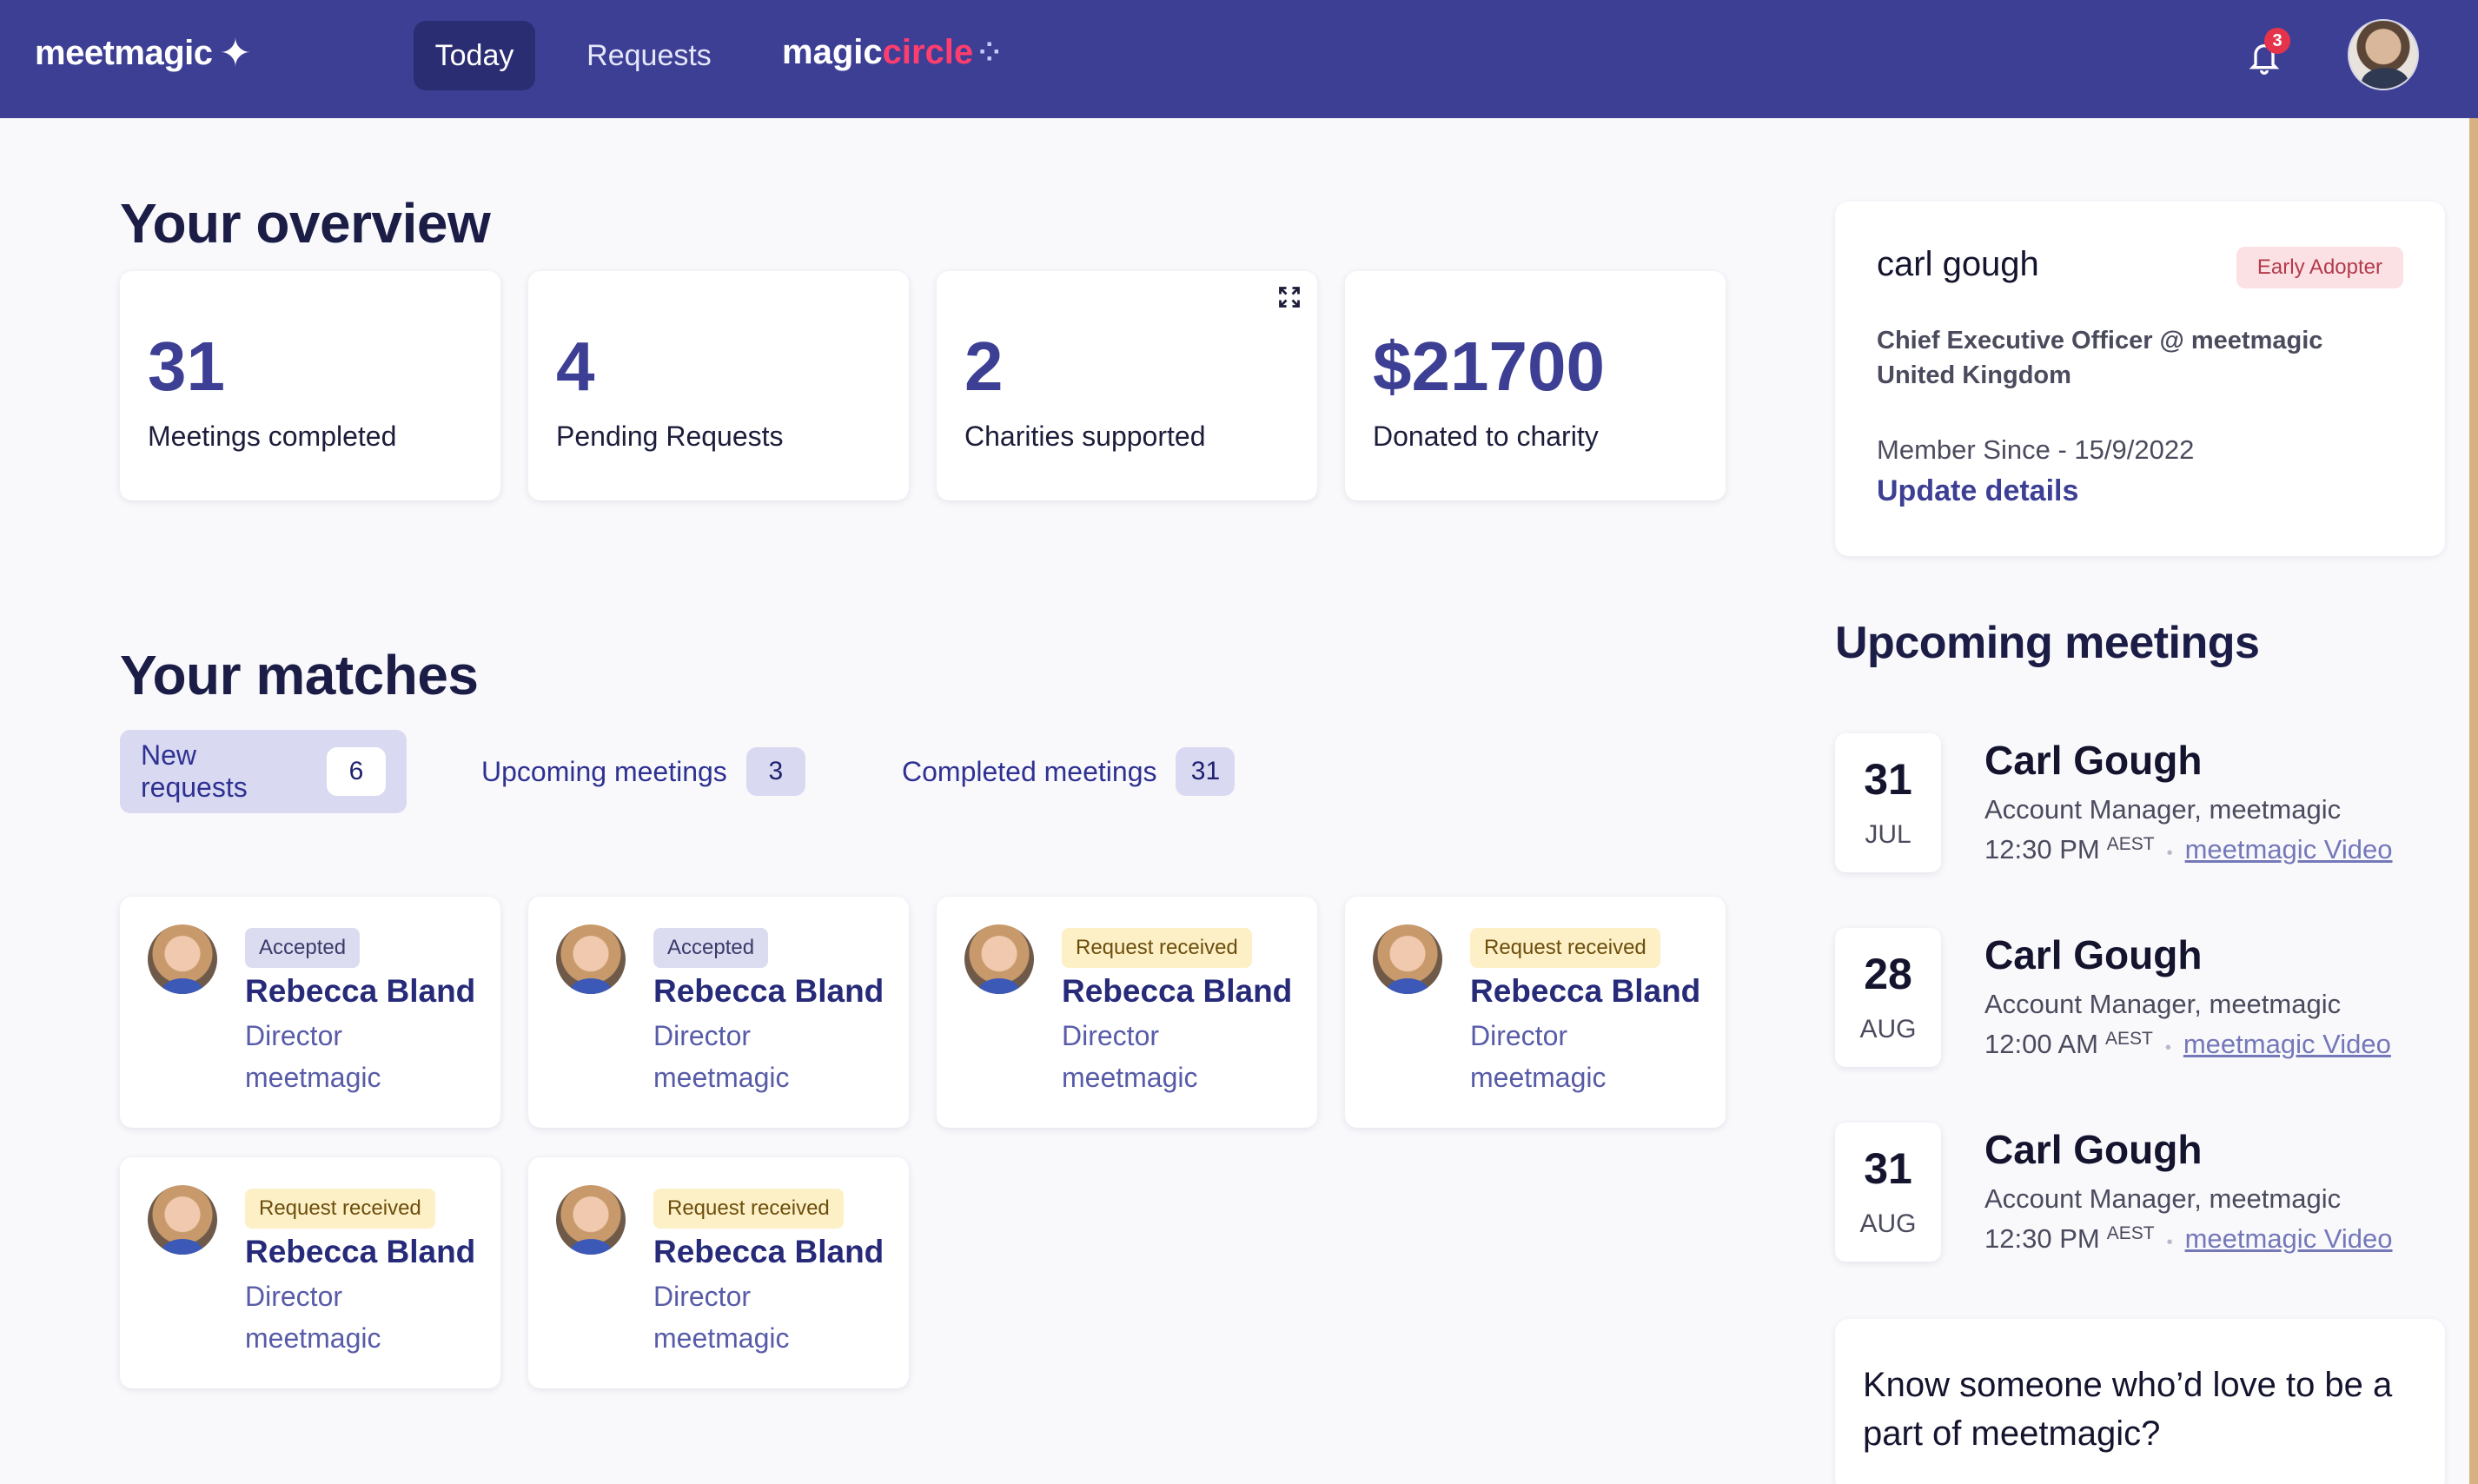 Image resolution: width=2478 pixels, height=1484 pixels. I want to click on meeting-date: 28 AUG, so click(1888, 997).